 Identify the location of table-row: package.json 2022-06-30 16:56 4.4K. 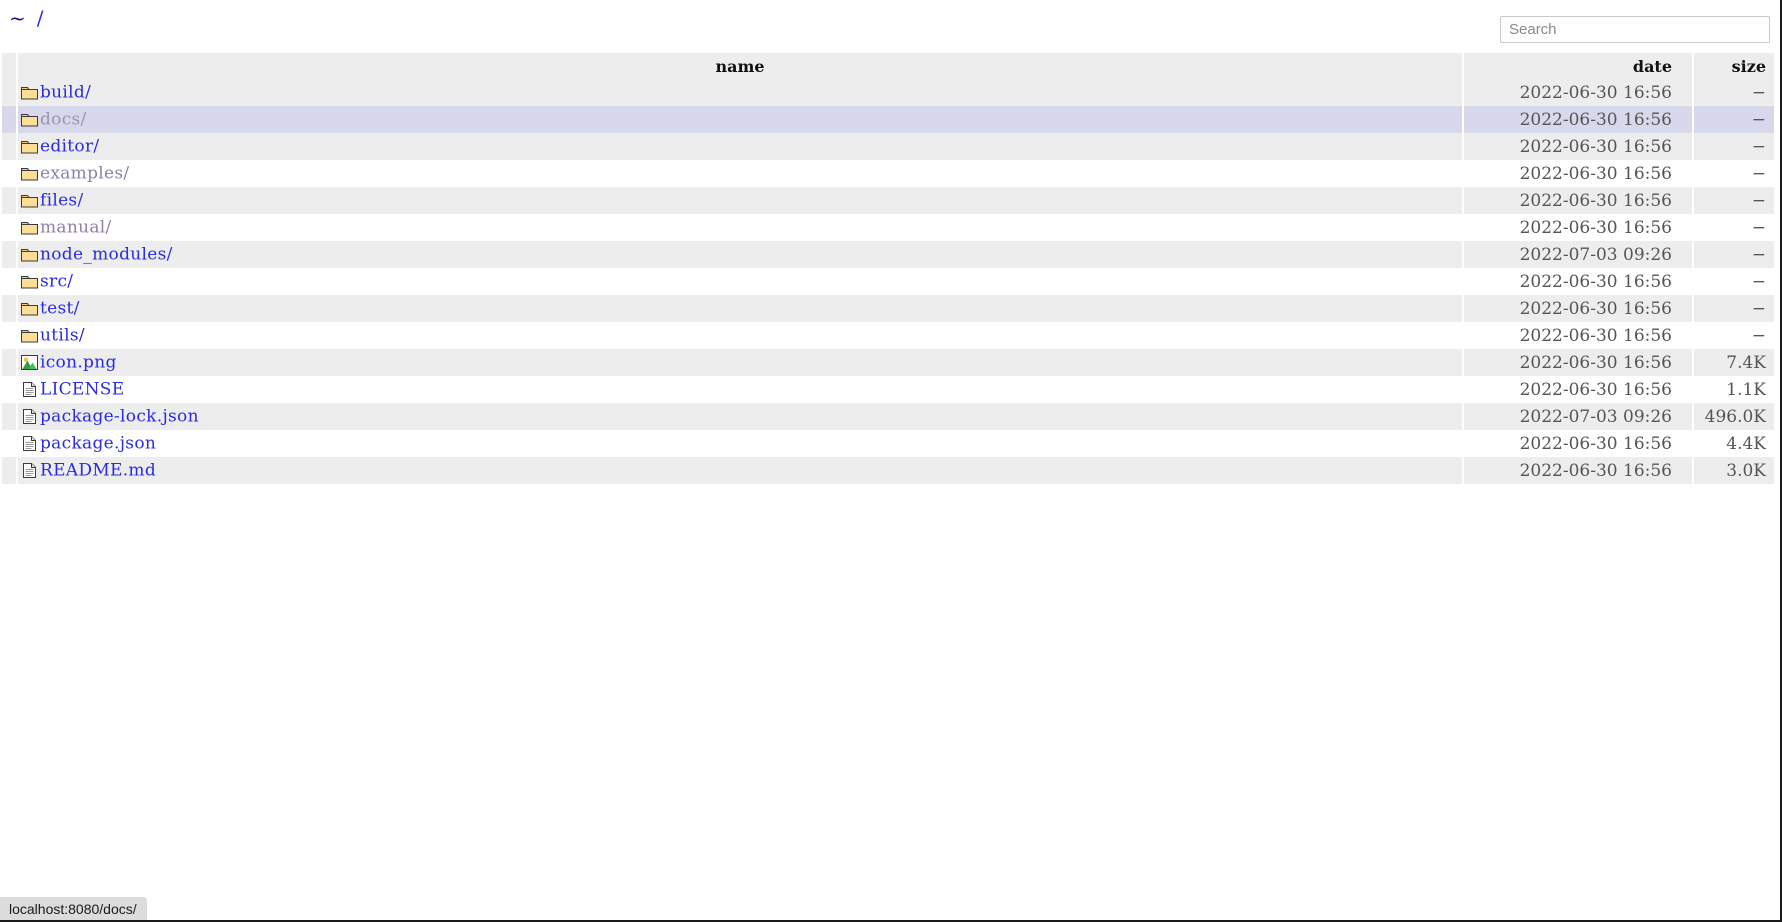
(888, 443).